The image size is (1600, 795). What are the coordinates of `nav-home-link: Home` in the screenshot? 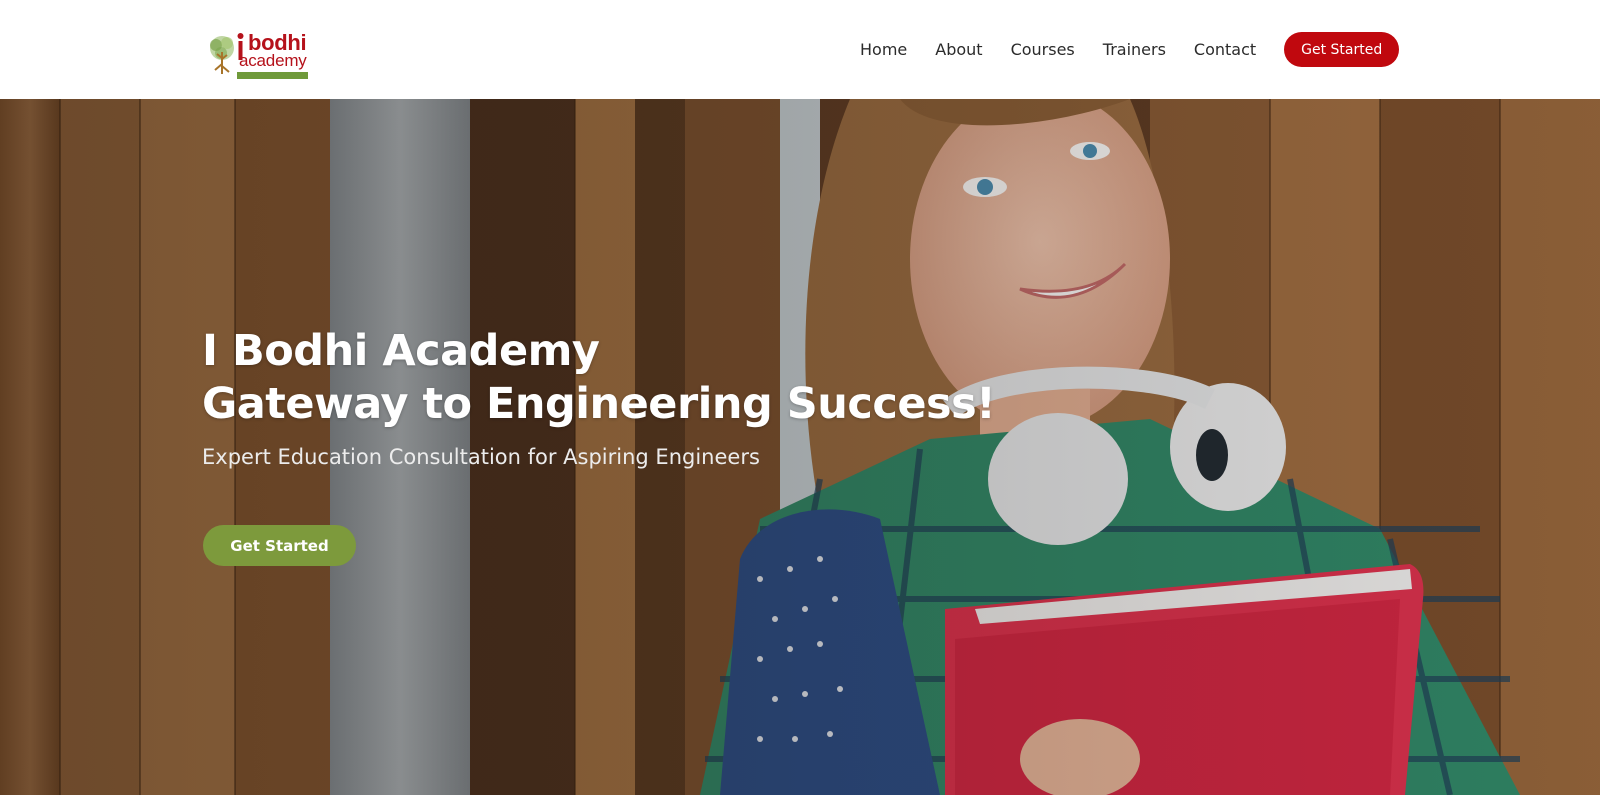 It's located at (883, 49).